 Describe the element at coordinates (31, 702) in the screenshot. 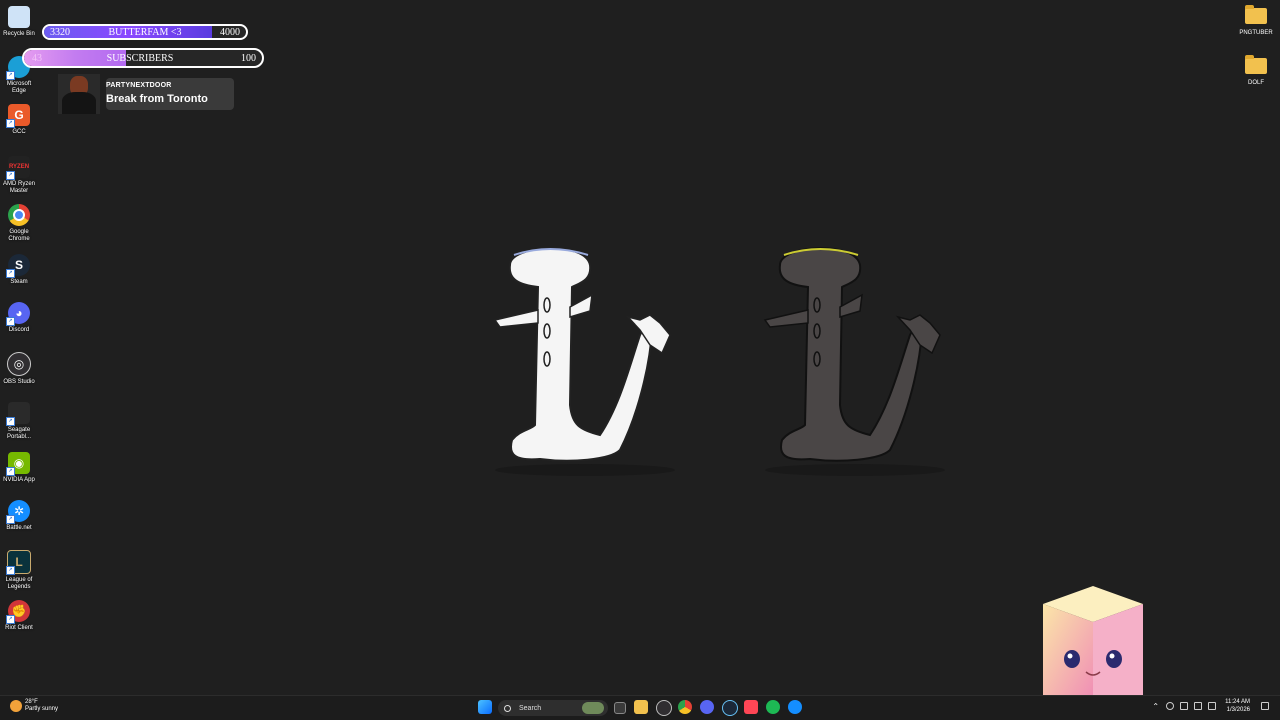

I see `weather-temp: 28°F` at that location.